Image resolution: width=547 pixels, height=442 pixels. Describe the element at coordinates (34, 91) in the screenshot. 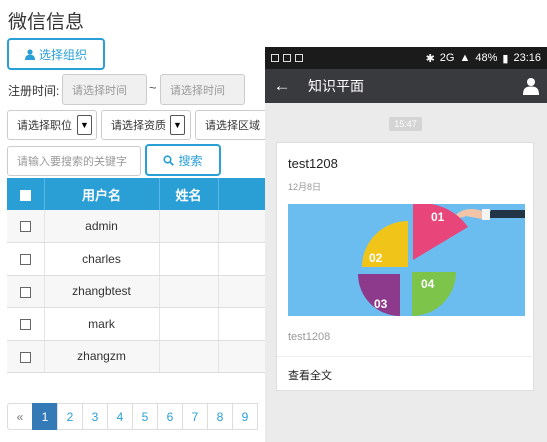

I see `reg-time-label: 注册时间:` at that location.